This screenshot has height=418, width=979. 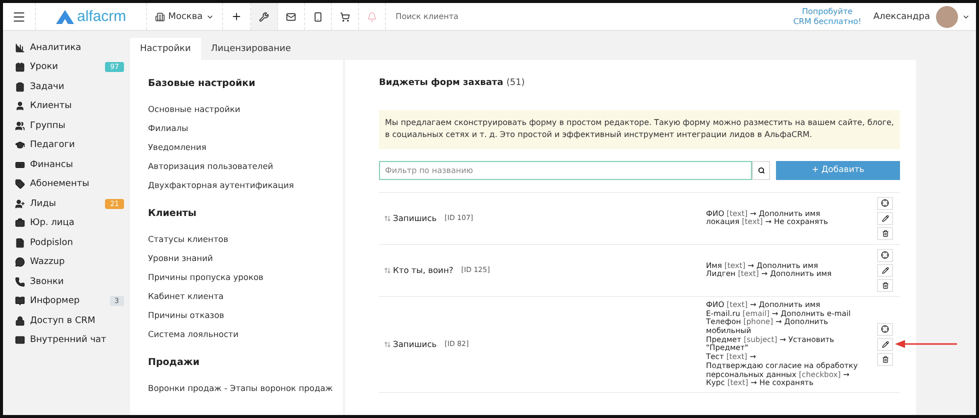 I want to click on filter-field: Фильтр по названию, so click(x=565, y=170).